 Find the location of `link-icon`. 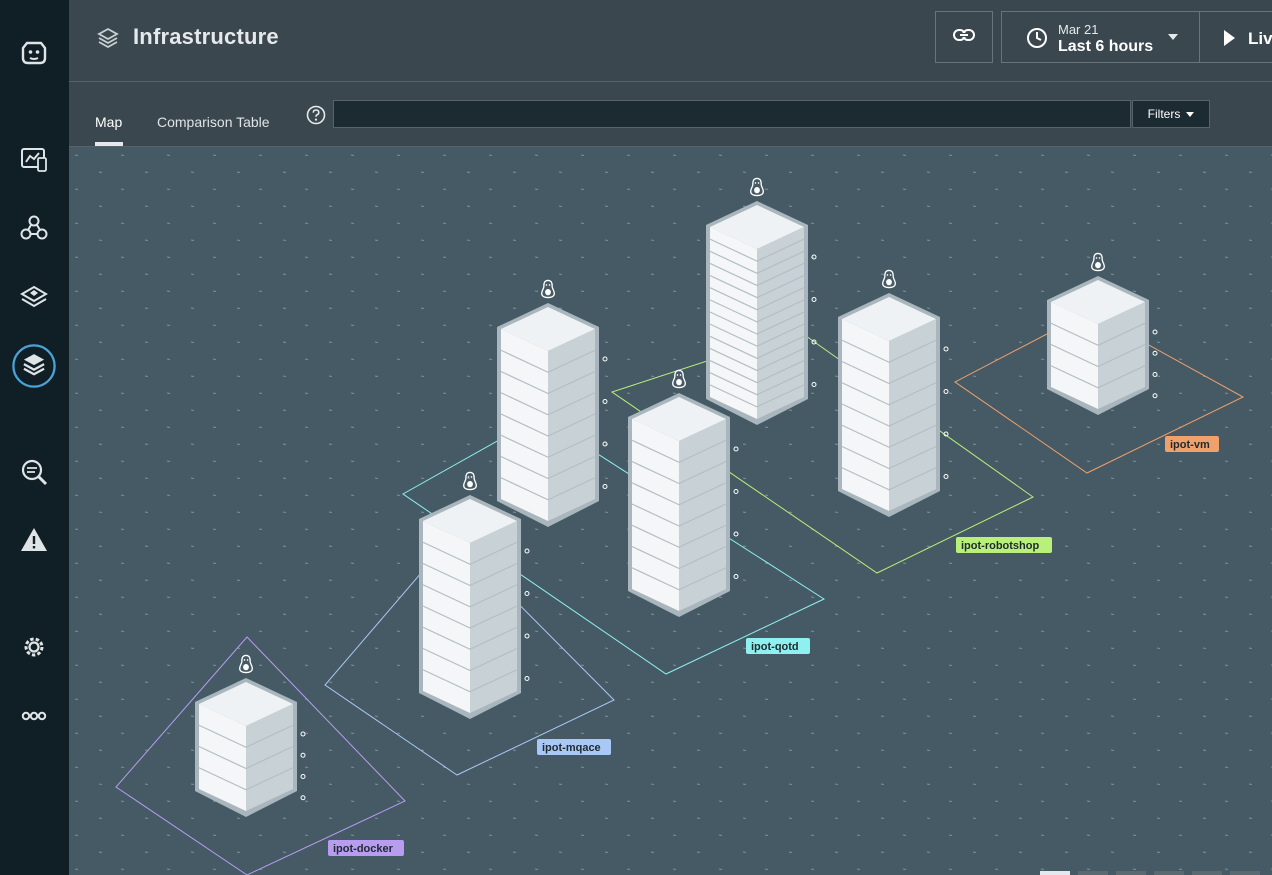

link-icon is located at coordinates (964, 37).